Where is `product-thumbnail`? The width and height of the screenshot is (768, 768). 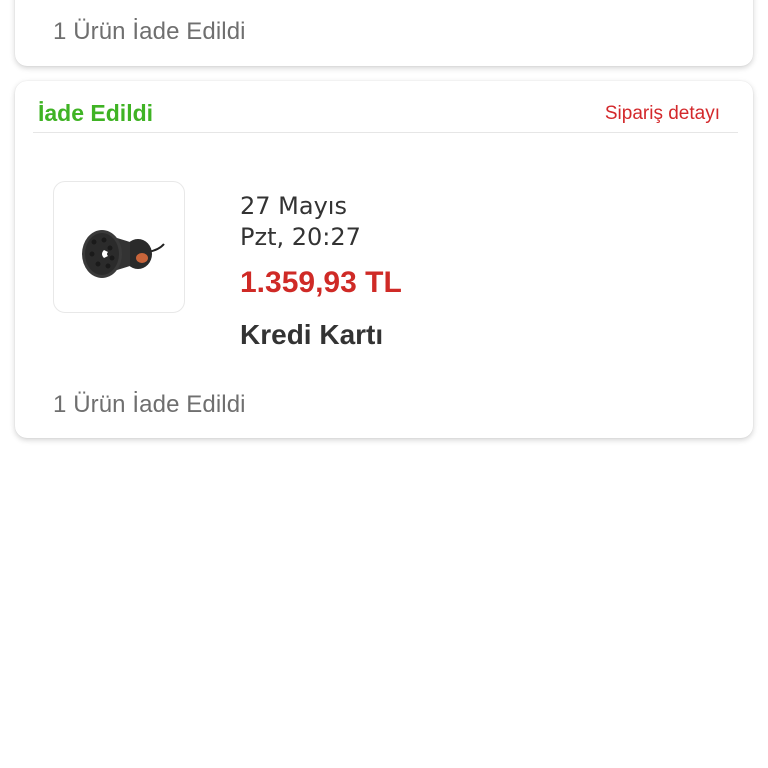 product-thumbnail is located at coordinates (119, 247).